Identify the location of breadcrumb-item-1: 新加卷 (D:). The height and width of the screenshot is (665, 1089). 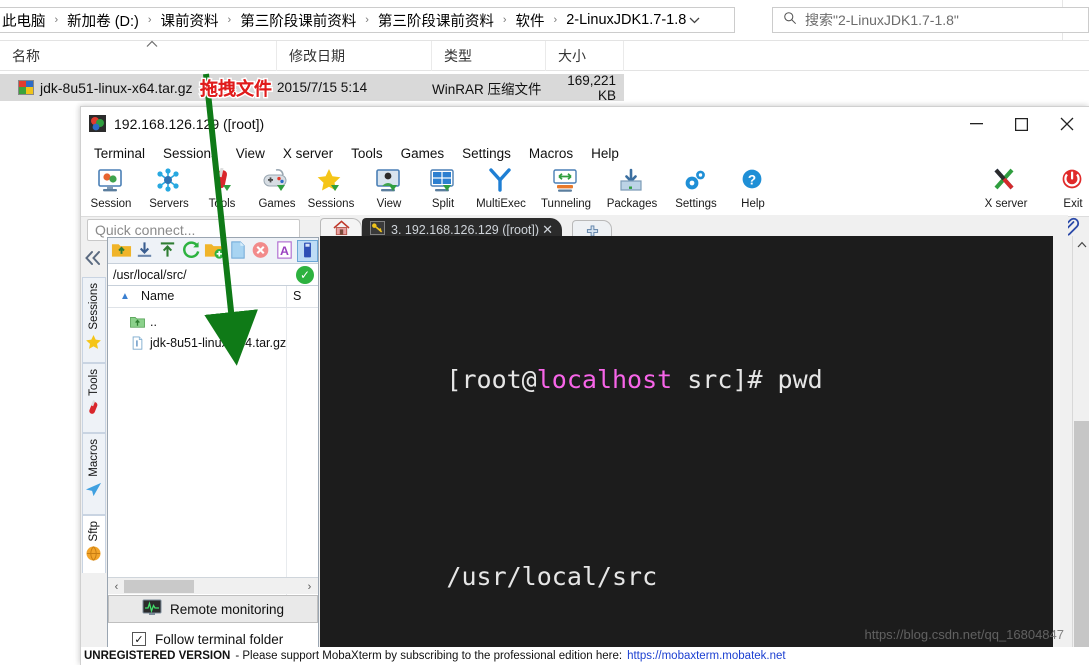
(103, 20).